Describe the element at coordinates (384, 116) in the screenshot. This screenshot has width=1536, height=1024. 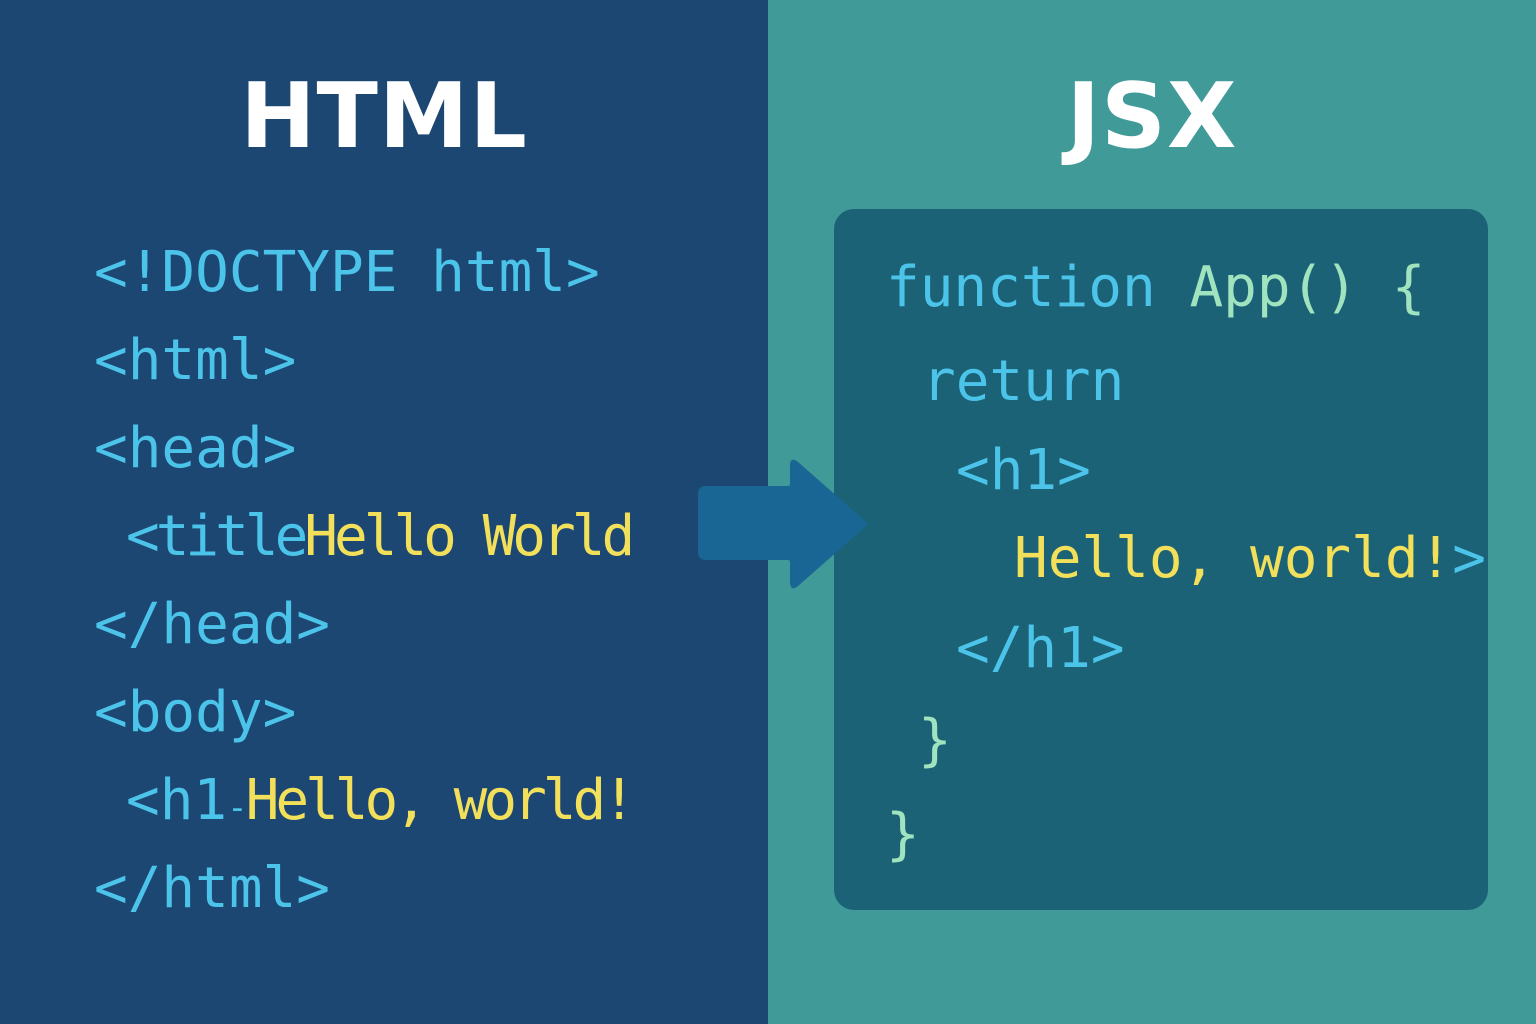
I see `html-heading: HTML` at that location.